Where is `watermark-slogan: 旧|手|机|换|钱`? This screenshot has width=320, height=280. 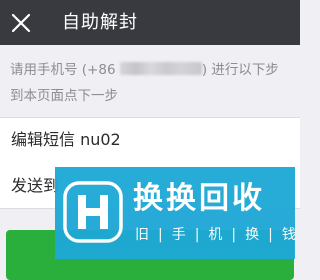 watermark-slogan: 旧|手|机|换|钱 is located at coordinates (220, 235).